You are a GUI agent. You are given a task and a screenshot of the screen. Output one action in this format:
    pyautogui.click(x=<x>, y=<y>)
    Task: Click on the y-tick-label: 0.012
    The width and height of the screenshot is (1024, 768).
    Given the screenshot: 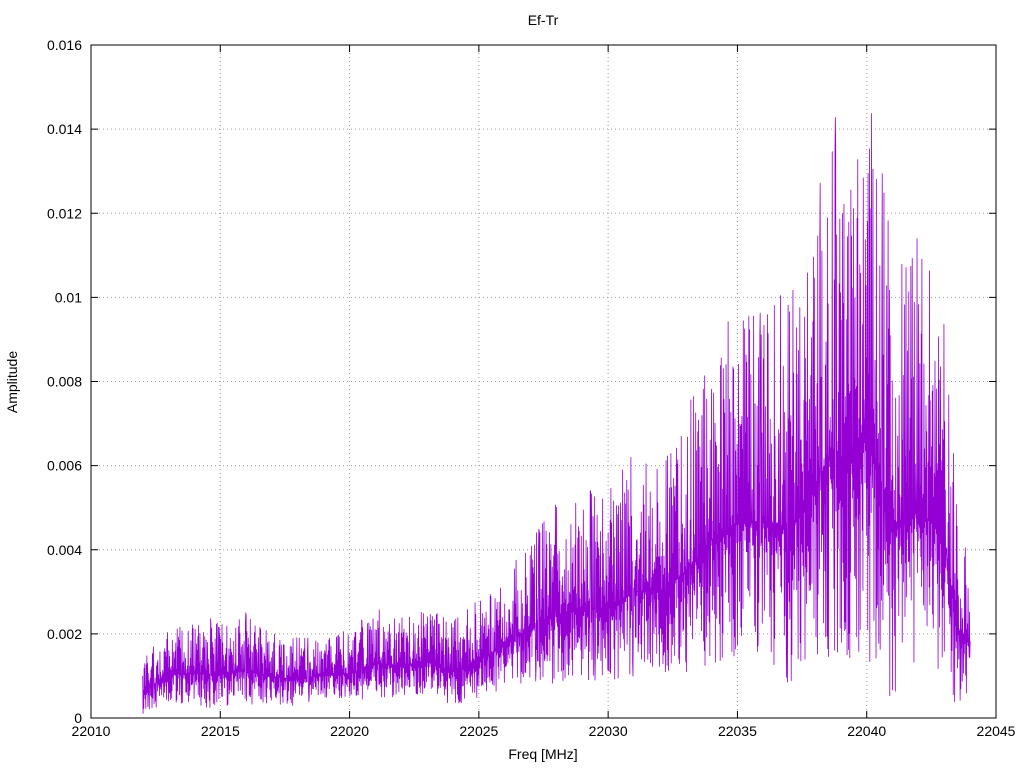 What is the action you would take?
    pyautogui.click(x=64, y=213)
    